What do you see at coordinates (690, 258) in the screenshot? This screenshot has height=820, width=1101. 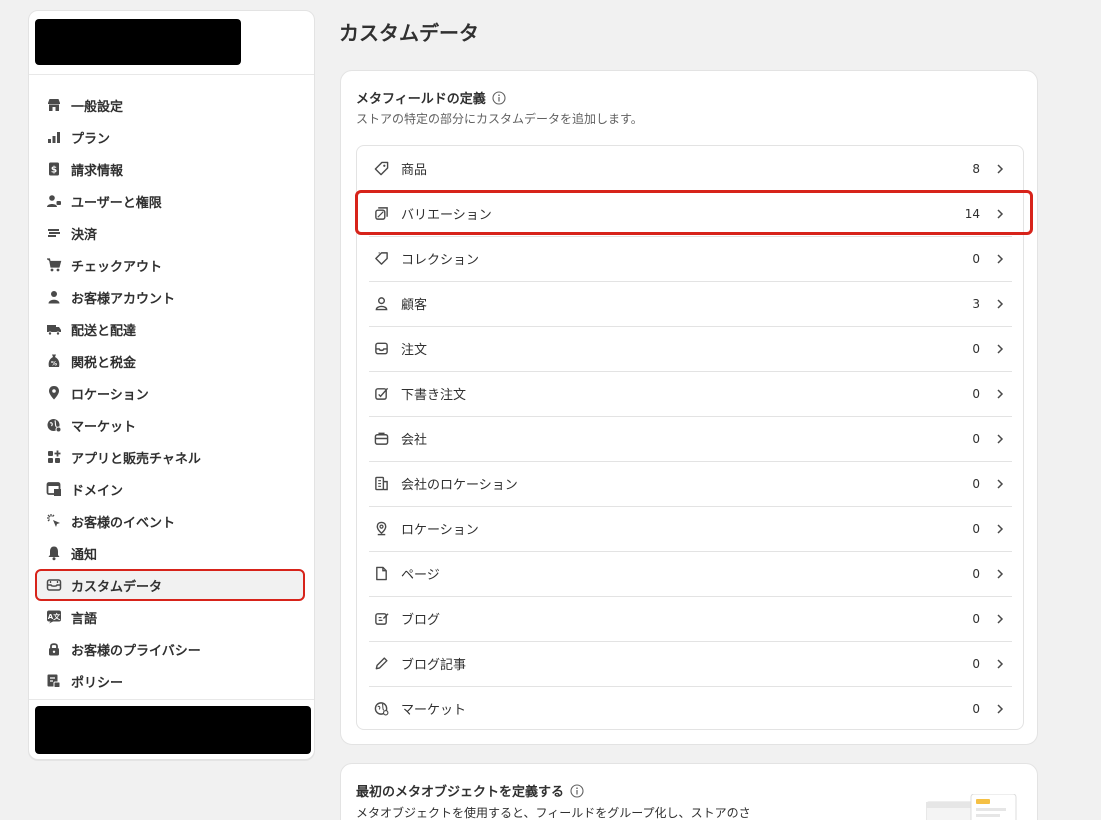 I see `list-item-collections: コレクション 0` at bounding box center [690, 258].